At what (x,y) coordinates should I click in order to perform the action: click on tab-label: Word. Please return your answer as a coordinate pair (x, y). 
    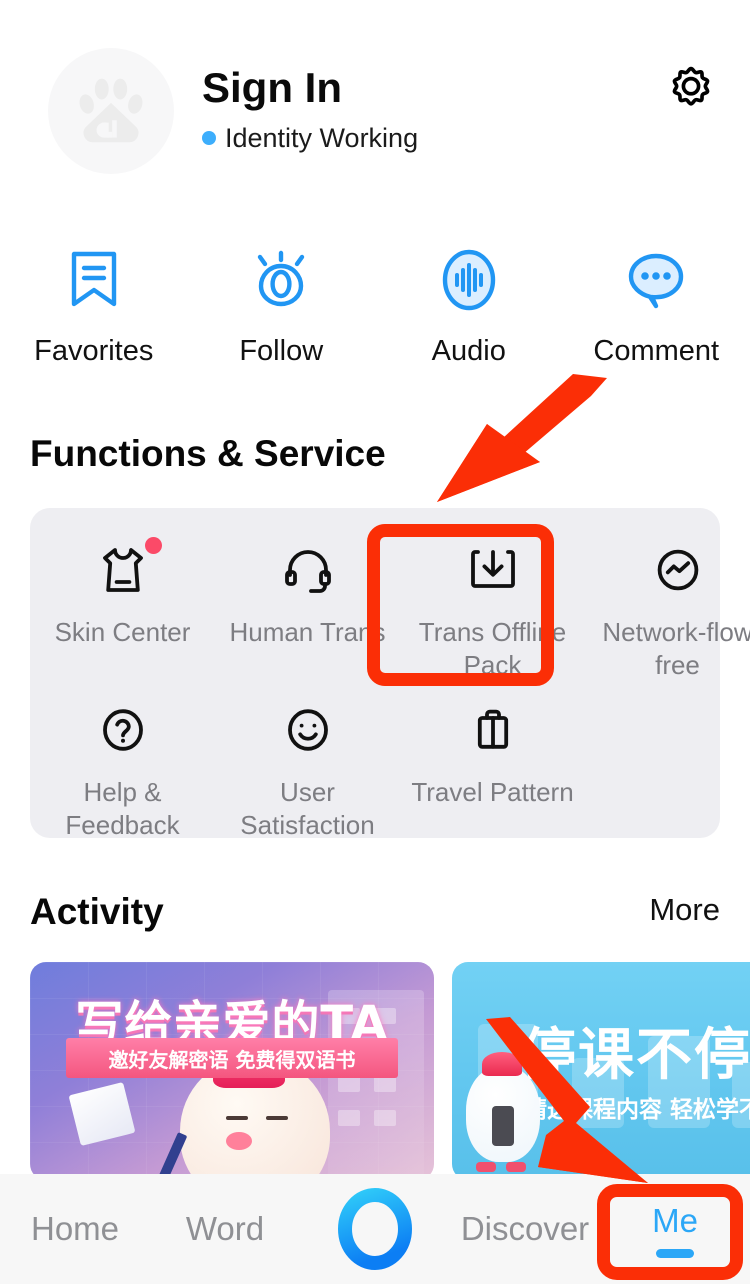
    Looking at the image, I should click on (225, 1228).